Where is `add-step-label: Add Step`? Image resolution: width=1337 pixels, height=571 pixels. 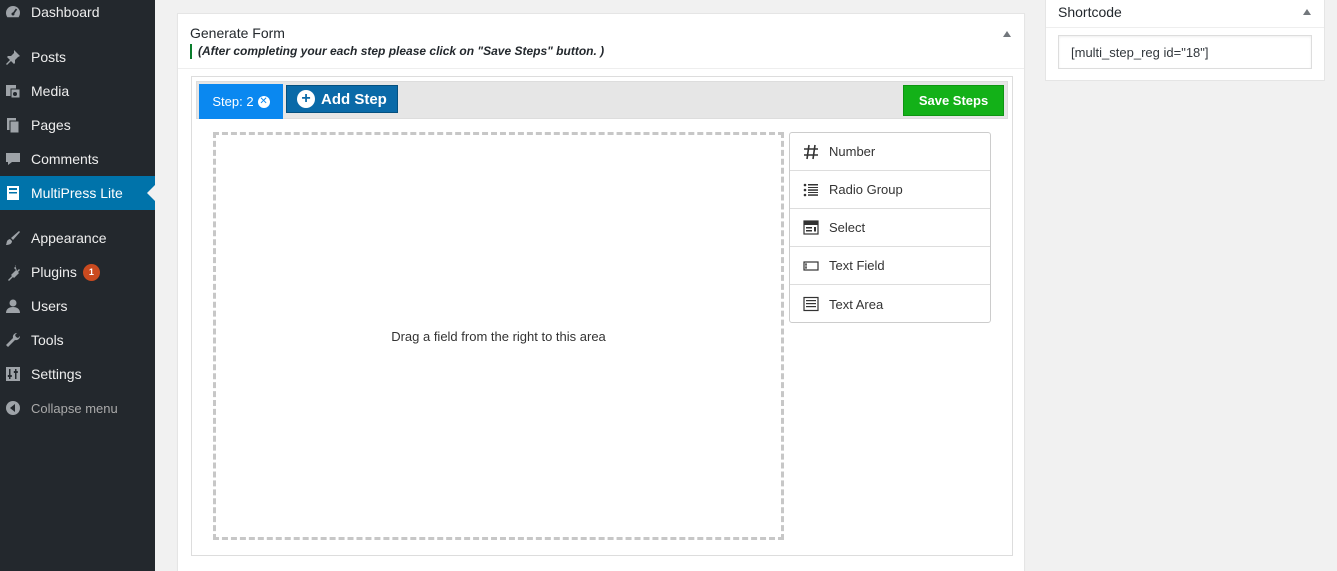
add-step-label: Add Step is located at coordinates (354, 99).